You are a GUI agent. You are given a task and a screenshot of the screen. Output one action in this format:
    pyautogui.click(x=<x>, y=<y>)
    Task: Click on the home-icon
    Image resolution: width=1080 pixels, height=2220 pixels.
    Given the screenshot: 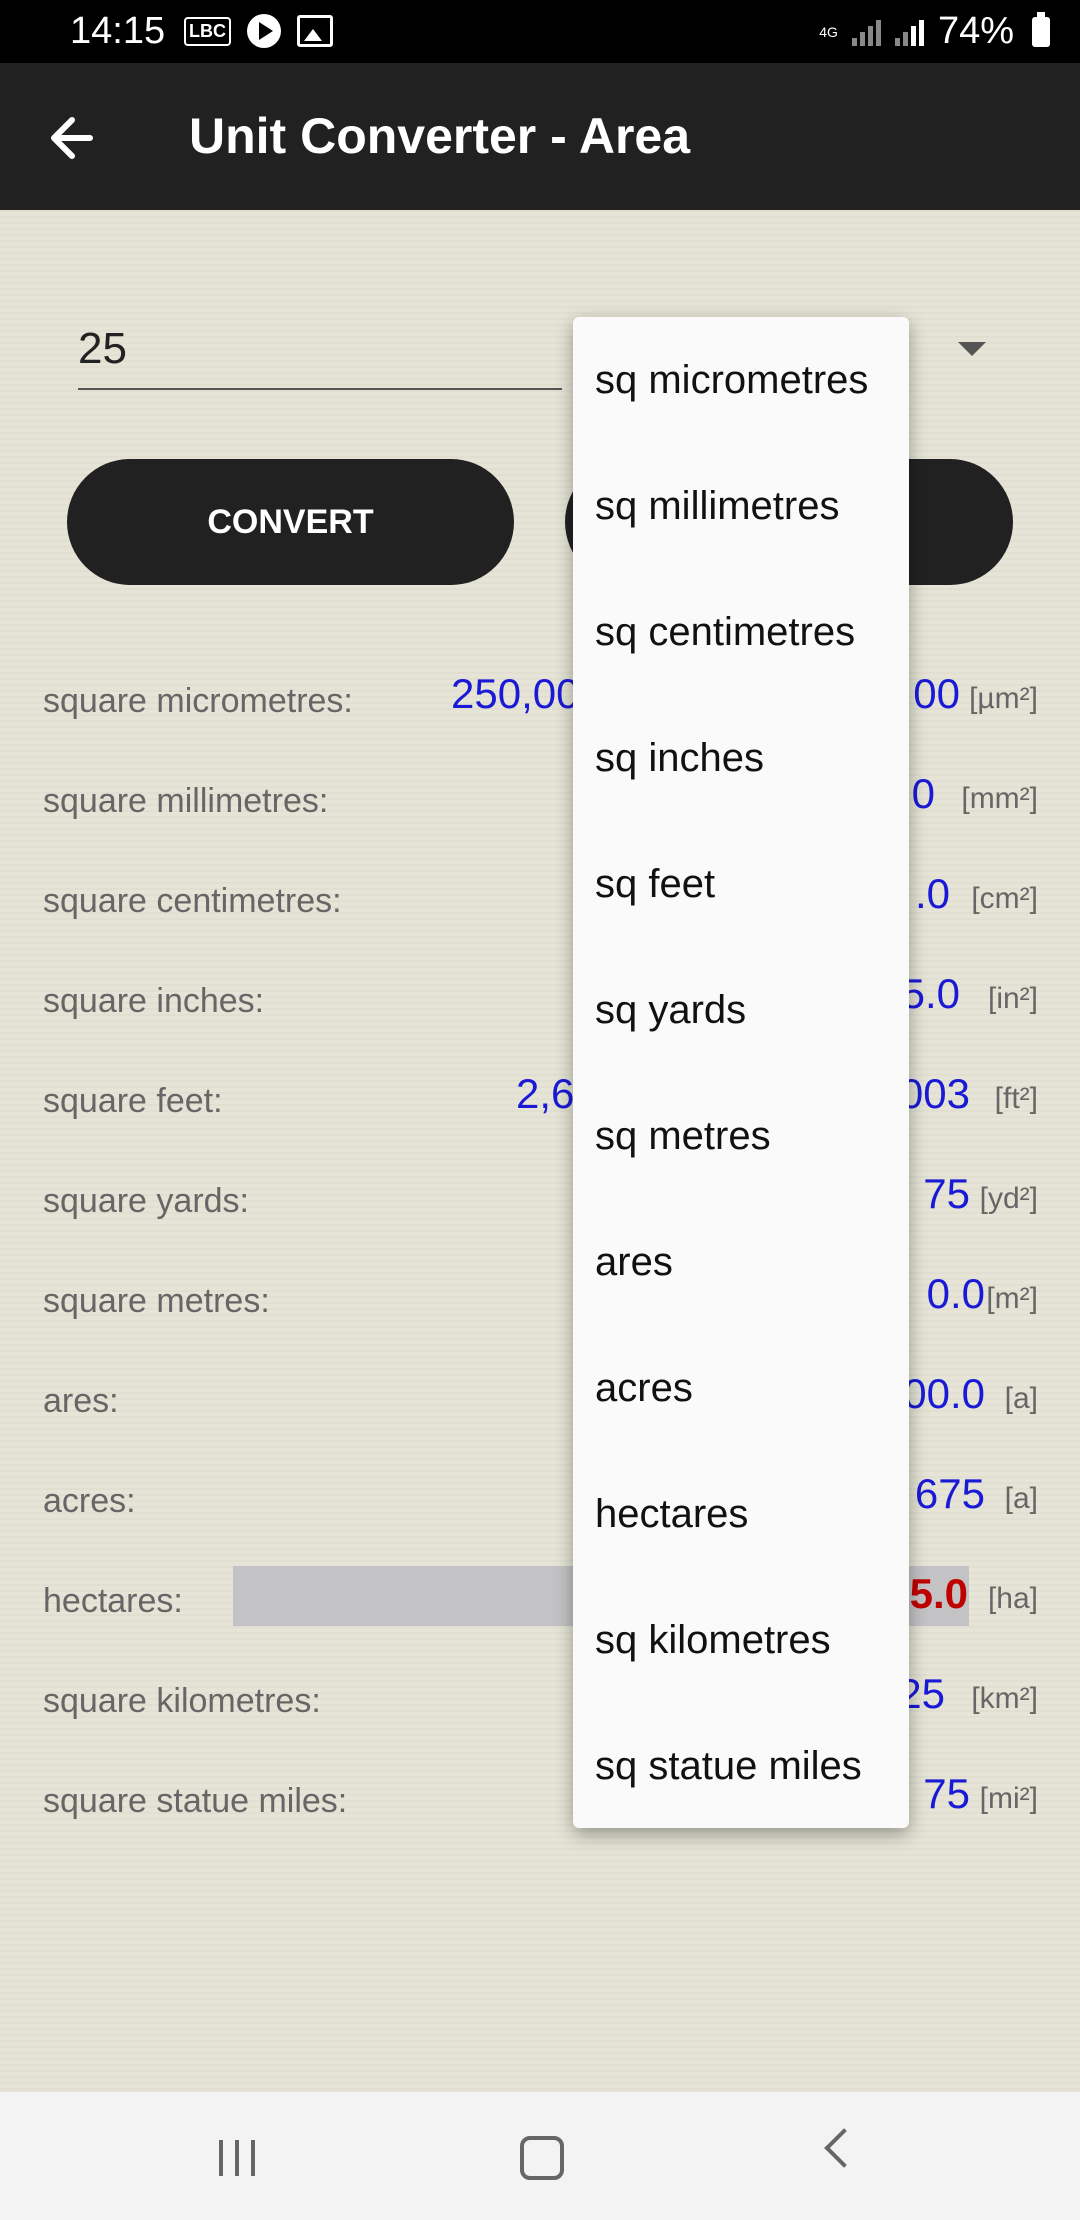 What is the action you would take?
    pyautogui.click(x=542, y=2158)
    